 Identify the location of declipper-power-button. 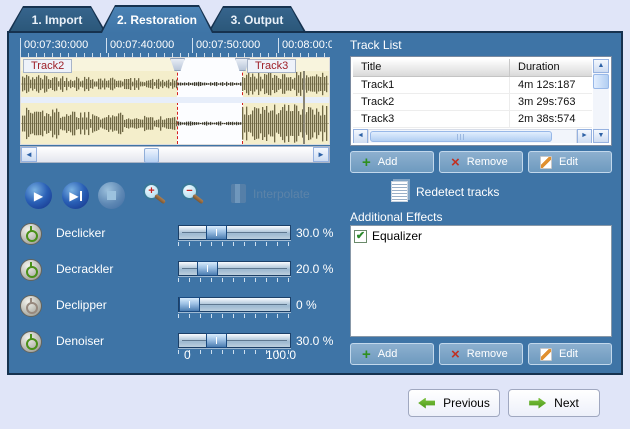
(31, 306).